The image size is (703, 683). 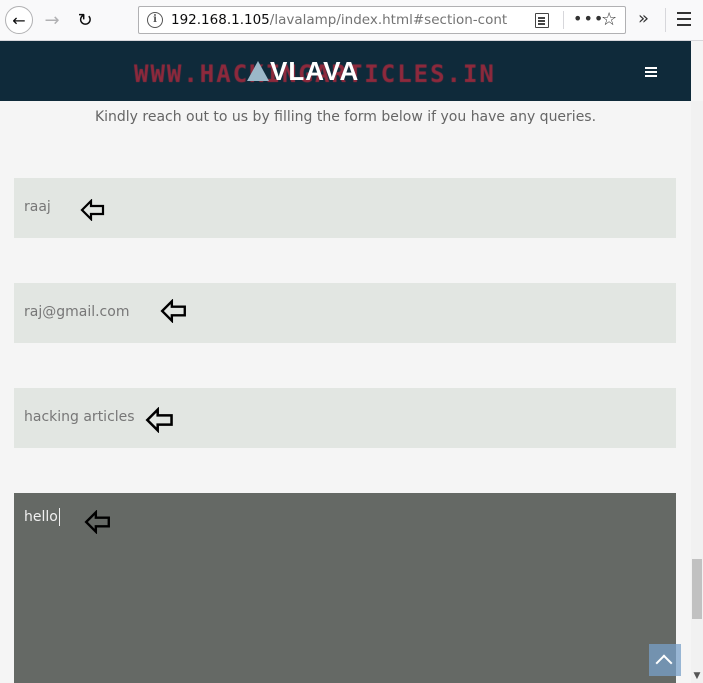 What do you see at coordinates (315, 71) in the screenshot?
I see `logo-text: VLAVA` at bounding box center [315, 71].